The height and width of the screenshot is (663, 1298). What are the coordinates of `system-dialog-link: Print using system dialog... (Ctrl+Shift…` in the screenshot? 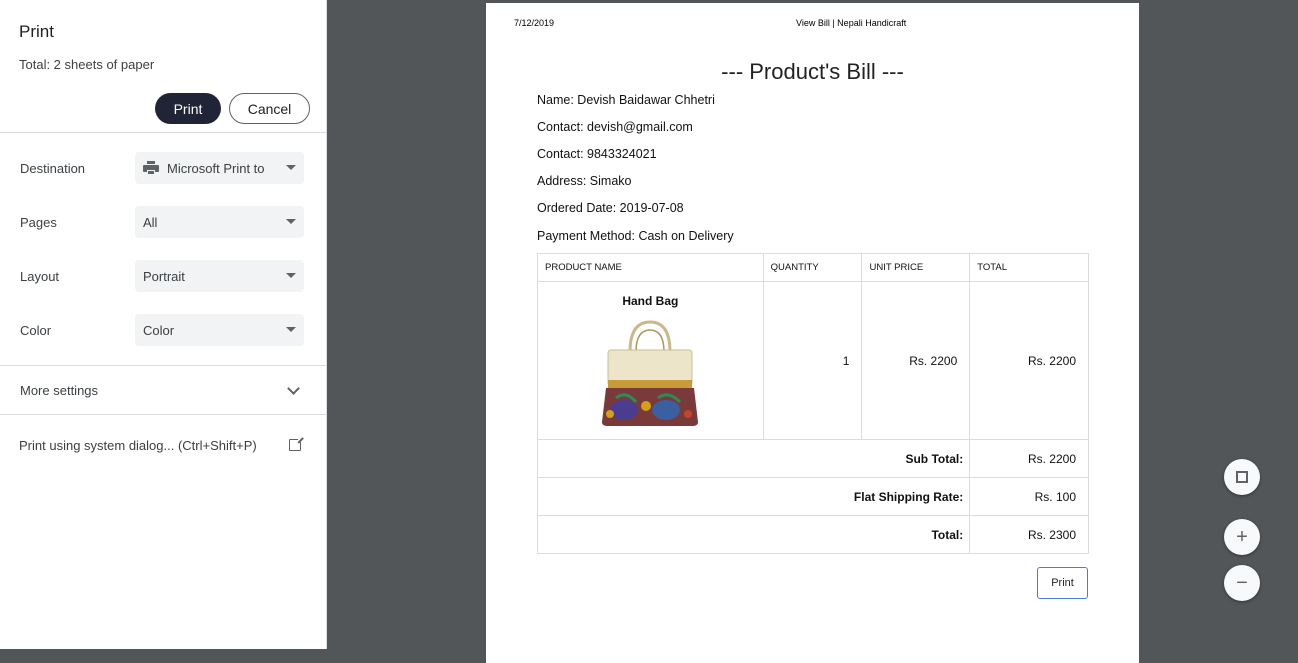 It's located at (138, 445).